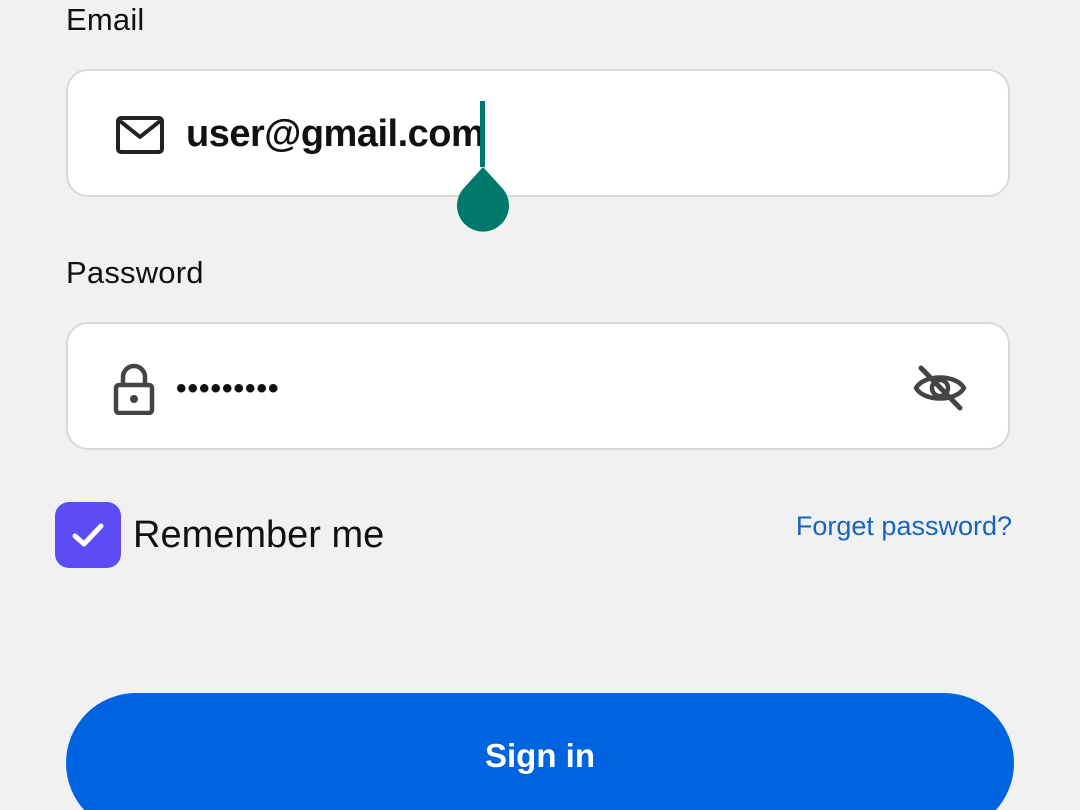 This screenshot has height=810, width=1080. What do you see at coordinates (904, 526) in the screenshot?
I see `forgot-password-link: Forget password?` at bounding box center [904, 526].